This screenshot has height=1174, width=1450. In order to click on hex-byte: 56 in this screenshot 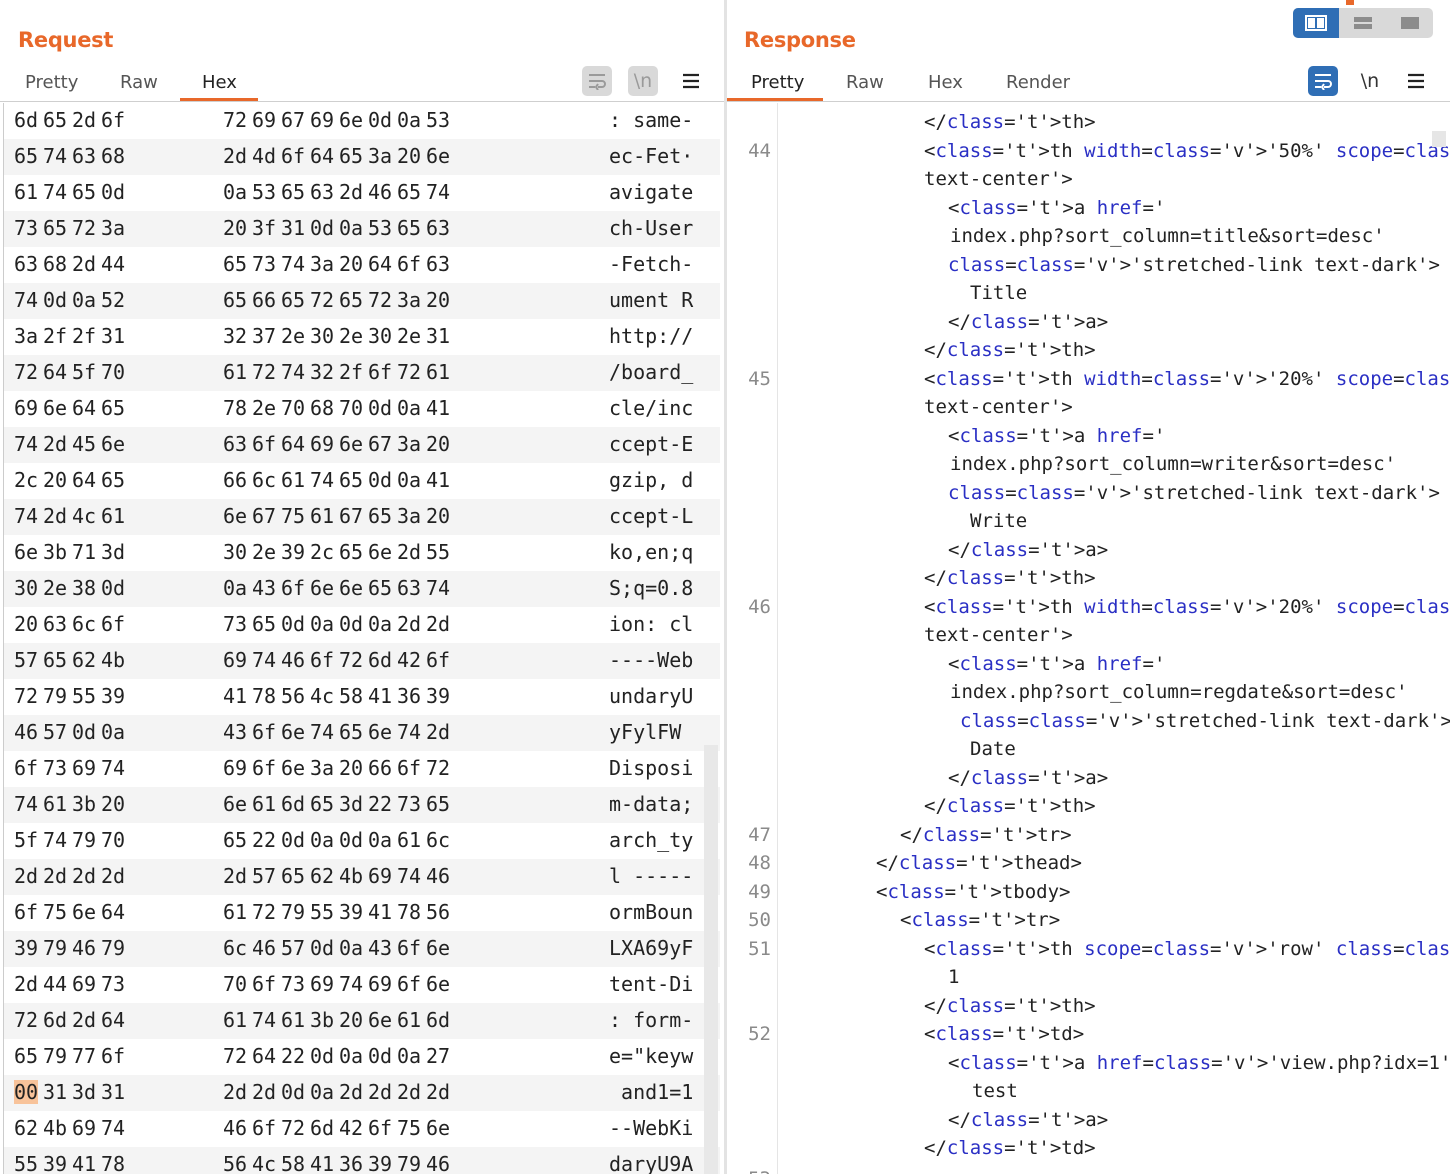, I will do `click(438, 912)`.